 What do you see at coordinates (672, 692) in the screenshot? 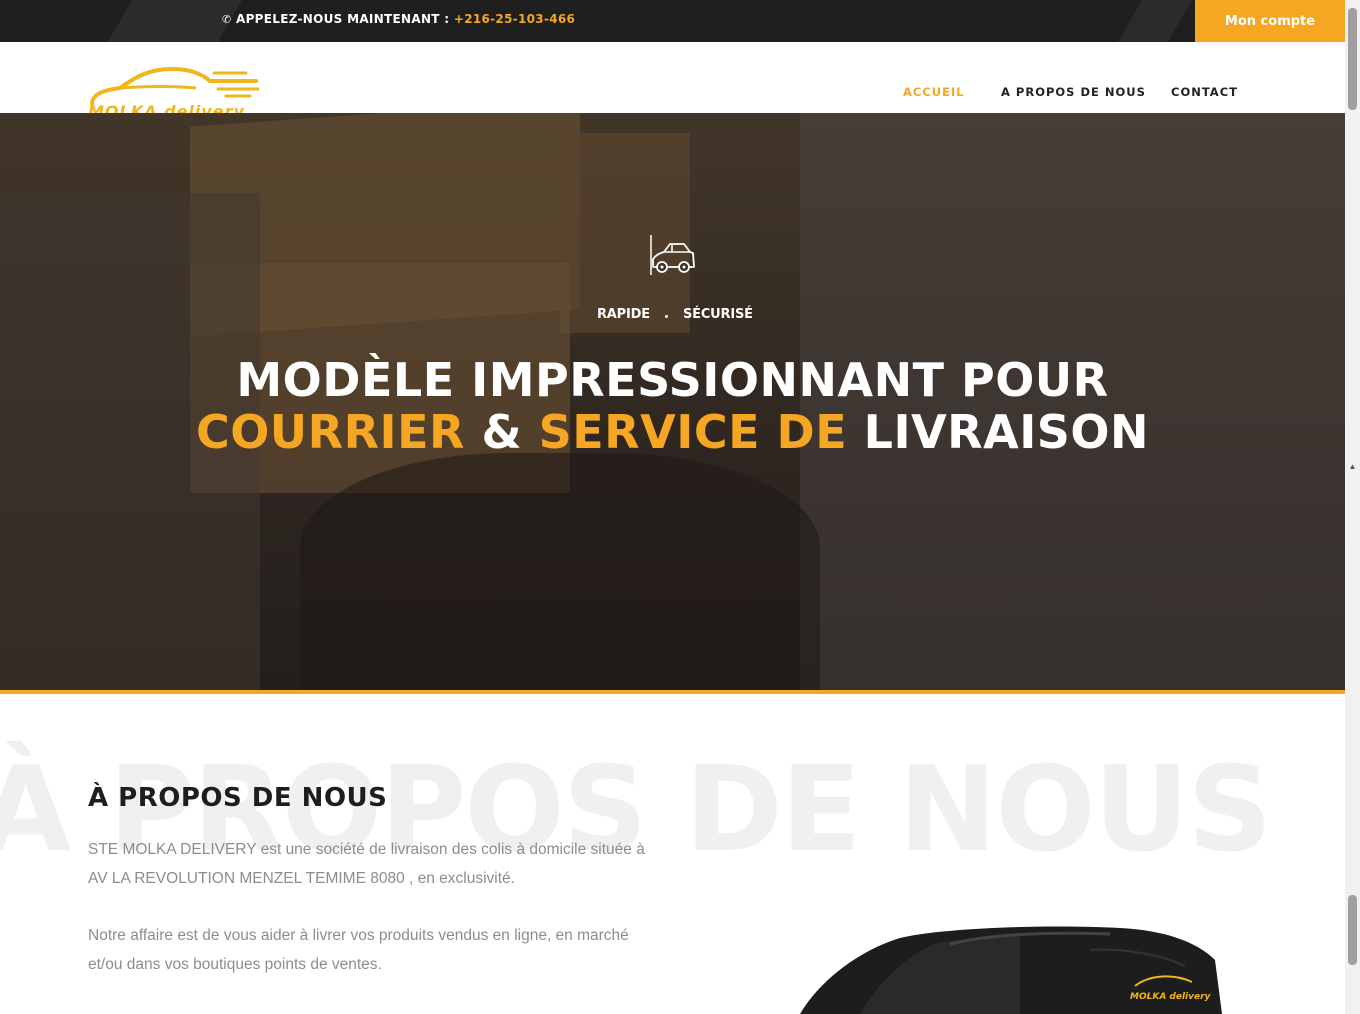
I see `hero-bottom-border` at bounding box center [672, 692].